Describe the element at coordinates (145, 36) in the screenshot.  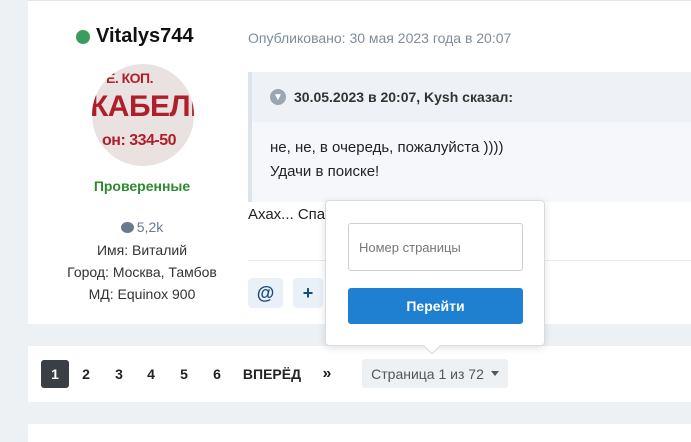
I see `author-name: Vitalys744` at that location.